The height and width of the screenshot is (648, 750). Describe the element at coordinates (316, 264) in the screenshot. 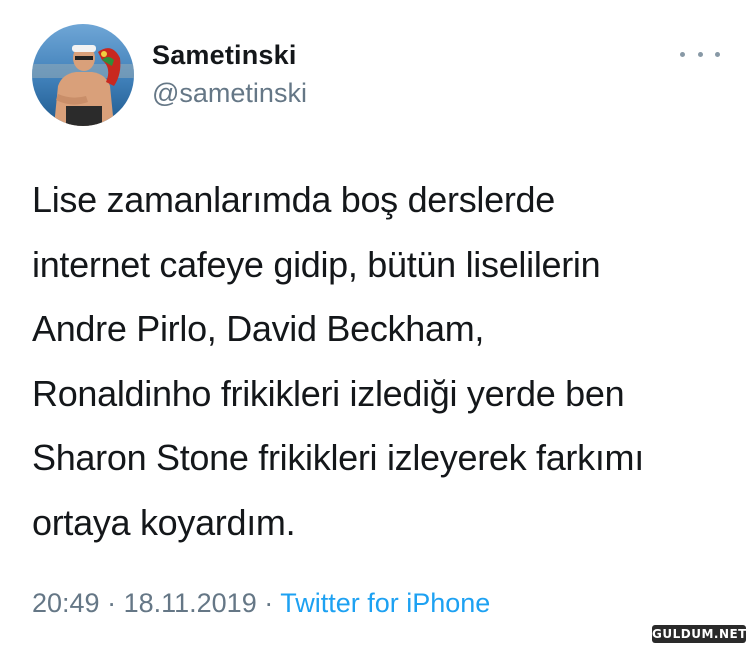

I see `tweet-text-line: internet cafeye gidip, bütün liselilerin` at that location.